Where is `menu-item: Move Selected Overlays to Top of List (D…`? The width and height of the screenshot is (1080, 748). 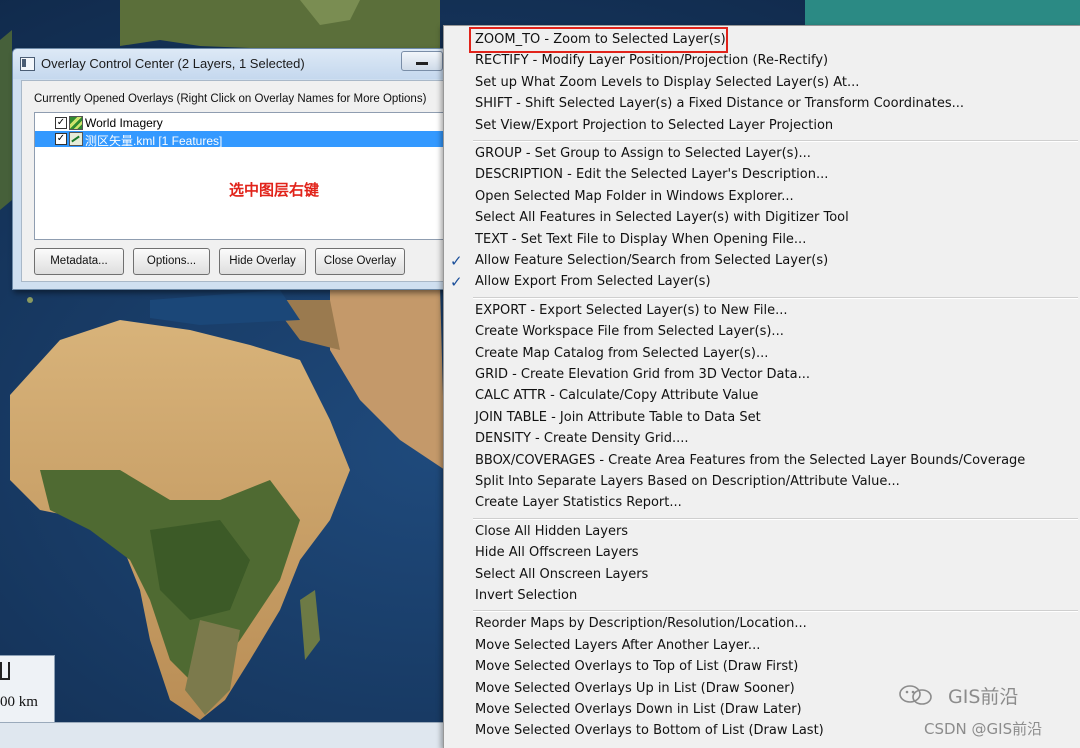 menu-item: Move Selected Overlays to Top of List (D… is located at coordinates (636, 667).